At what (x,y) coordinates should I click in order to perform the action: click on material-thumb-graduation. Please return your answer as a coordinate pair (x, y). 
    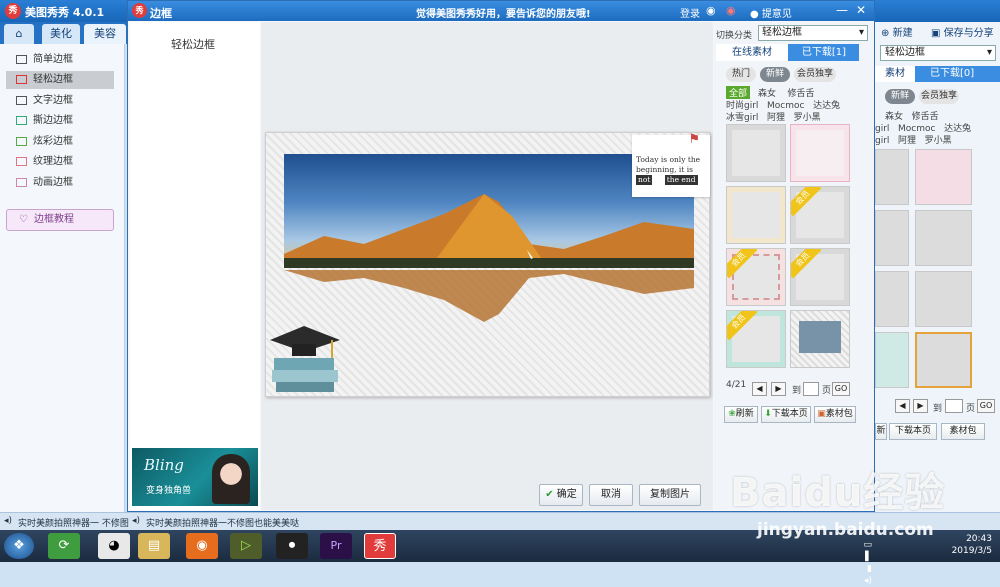
    Looking at the image, I should click on (820, 339).